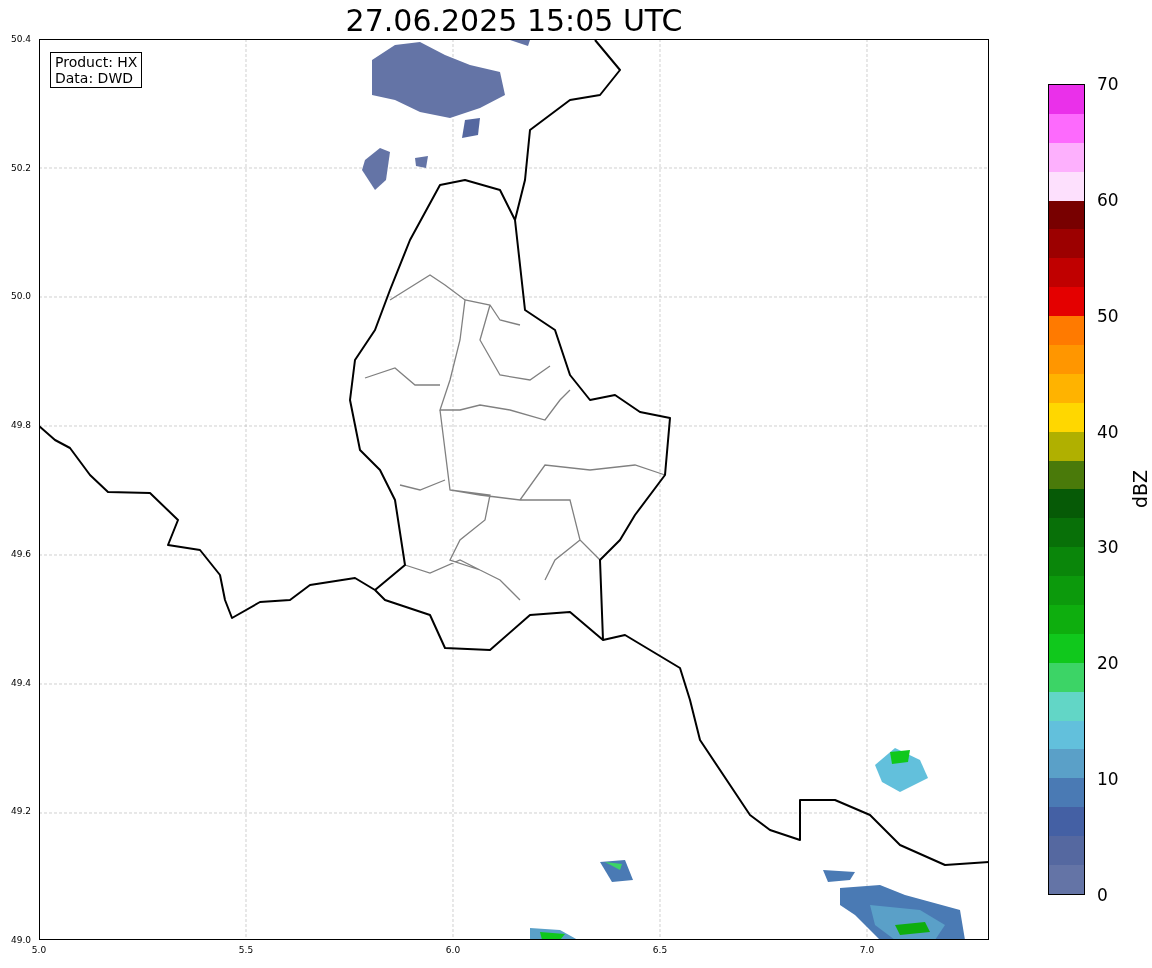 Image resolution: width=1152 pixels, height=968 pixels. I want to click on colorbar-tick-label: 30, so click(1108, 547).